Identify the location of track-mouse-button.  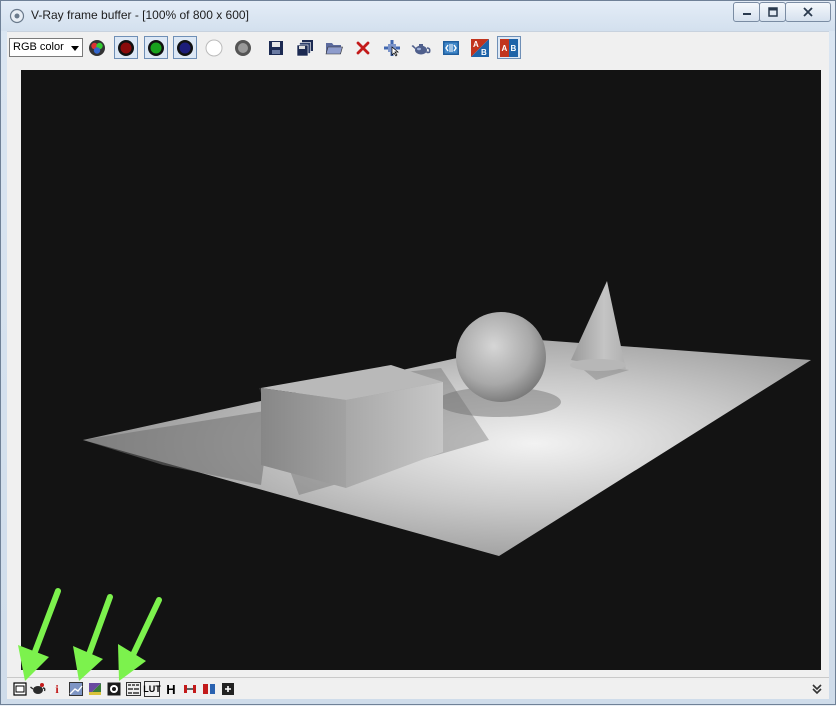
(392, 47).